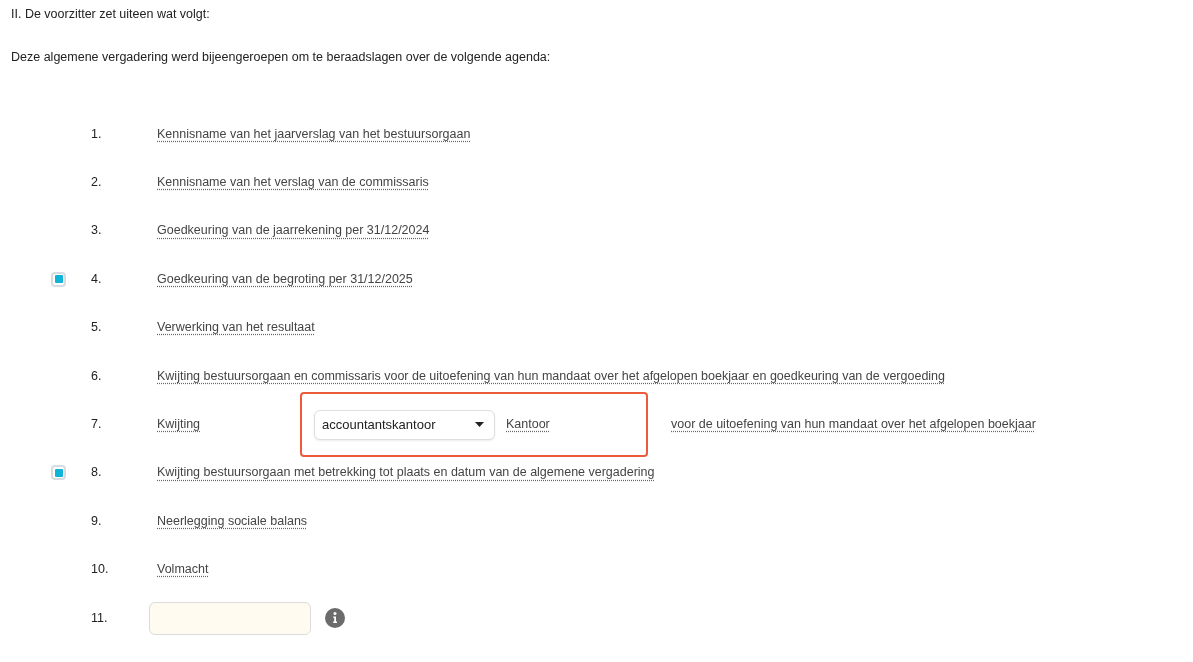  Describe the element at coordinates (293, 183) in the screenshot. I see `agenda-item-text: Kennisname van het verslag van de commissaris` at that location.